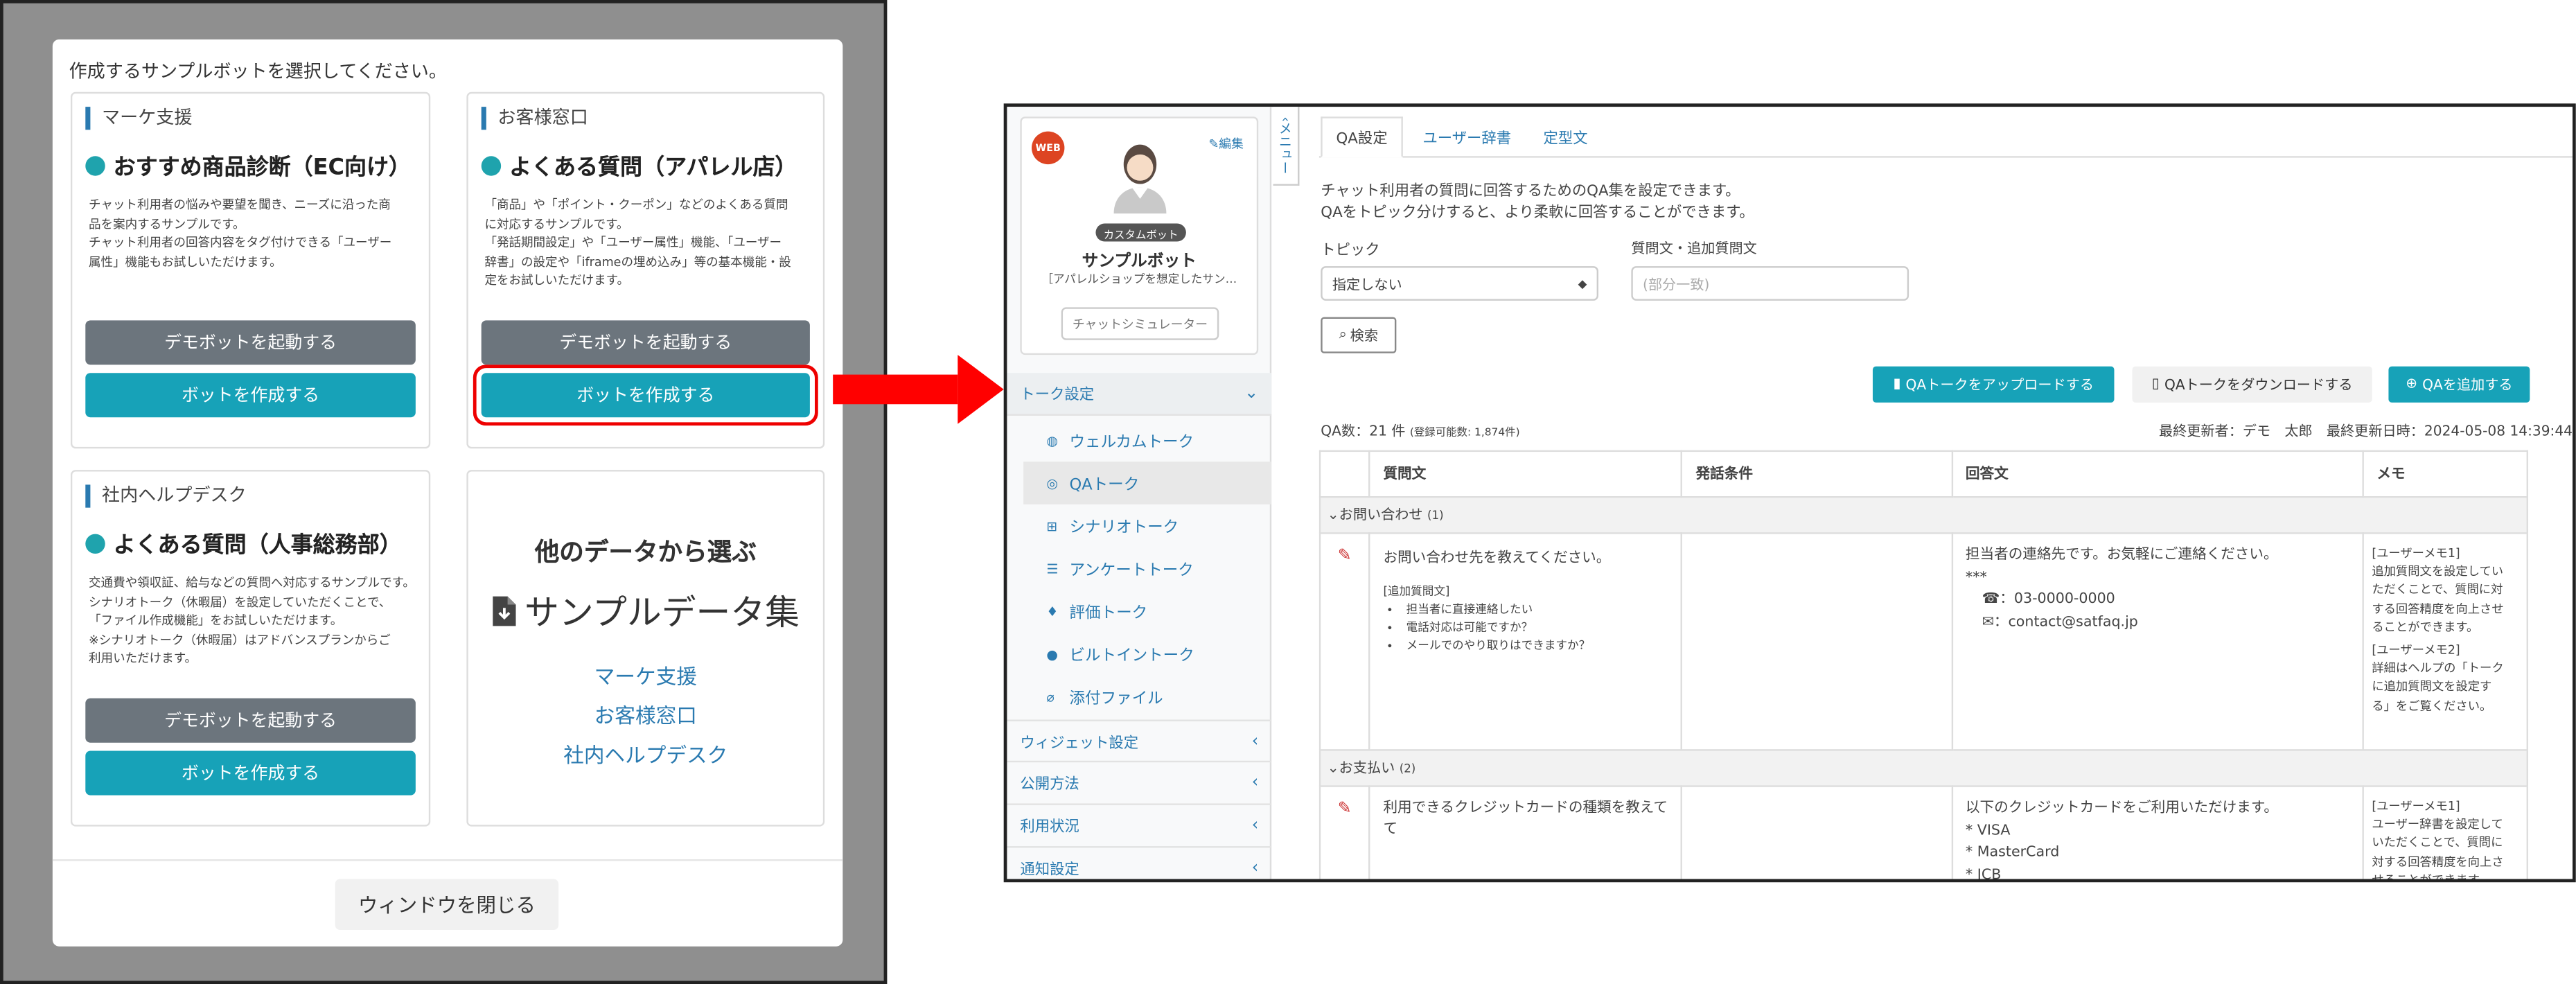 This screenshot has width=2576, height=984. I want to click on nav-attachments: ⌀ 添付ファイル, so click(1158, 696).